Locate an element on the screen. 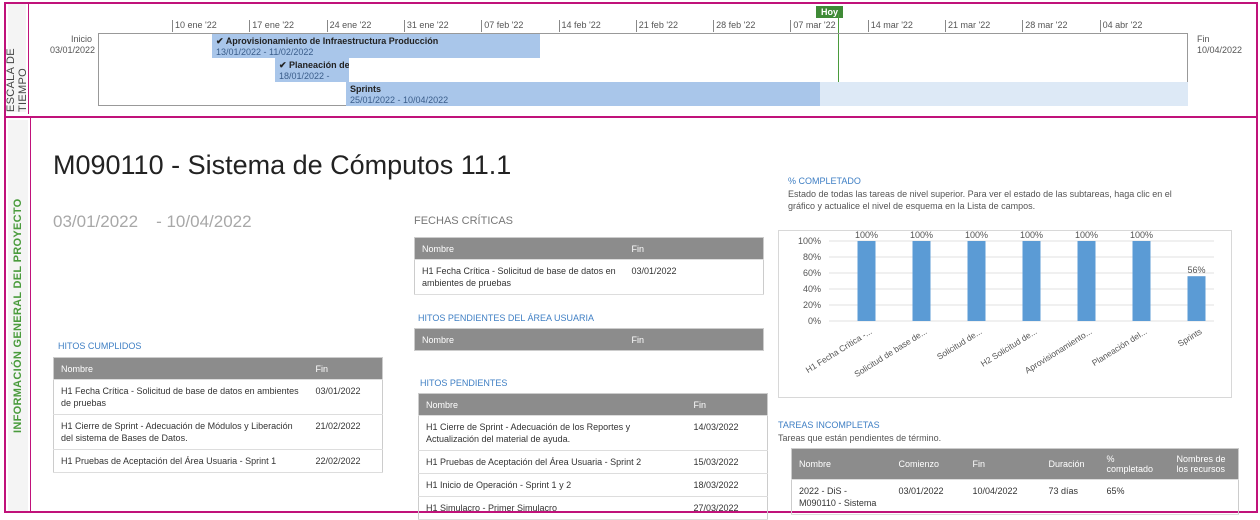 The height and width of the screenshot is (520, 1260). timeline-side-label: ESCALA DE TIEMPO is located at coordinates (17, 58).